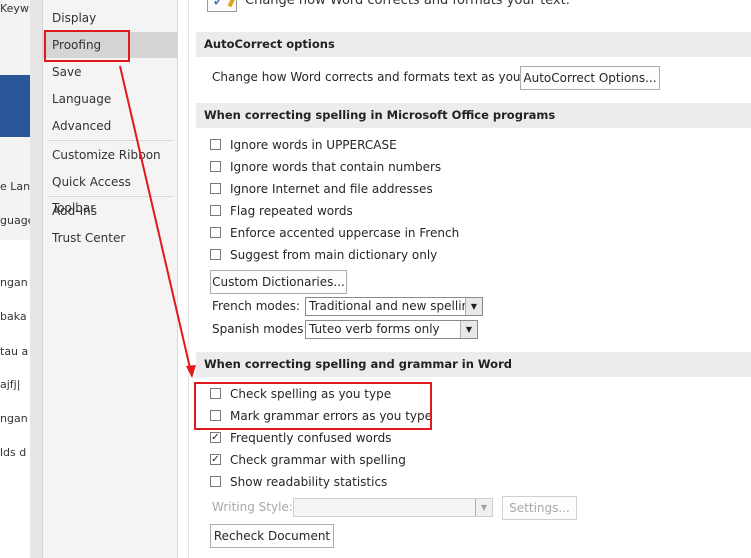 This screenshot has height=558, width=751. Describe the element at coordinates (191, 371) in the screenshot. I see `arrow-head` at that location.